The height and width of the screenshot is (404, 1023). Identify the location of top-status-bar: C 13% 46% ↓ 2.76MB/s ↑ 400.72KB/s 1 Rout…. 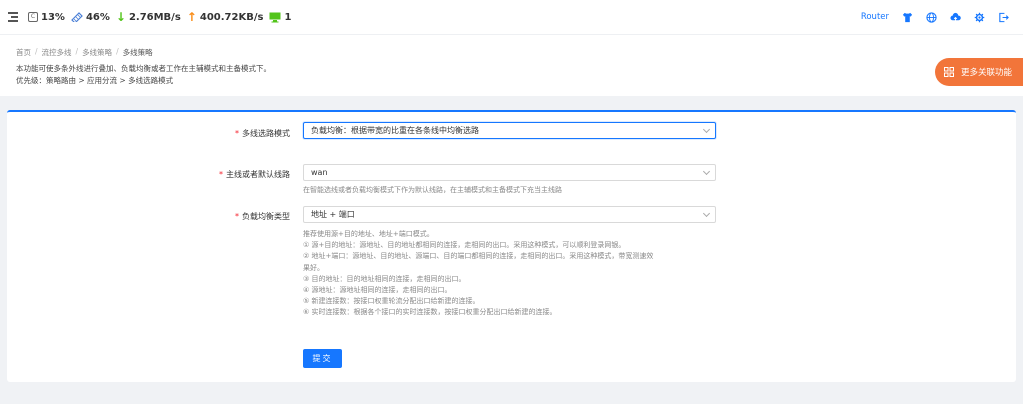
(511, 17).